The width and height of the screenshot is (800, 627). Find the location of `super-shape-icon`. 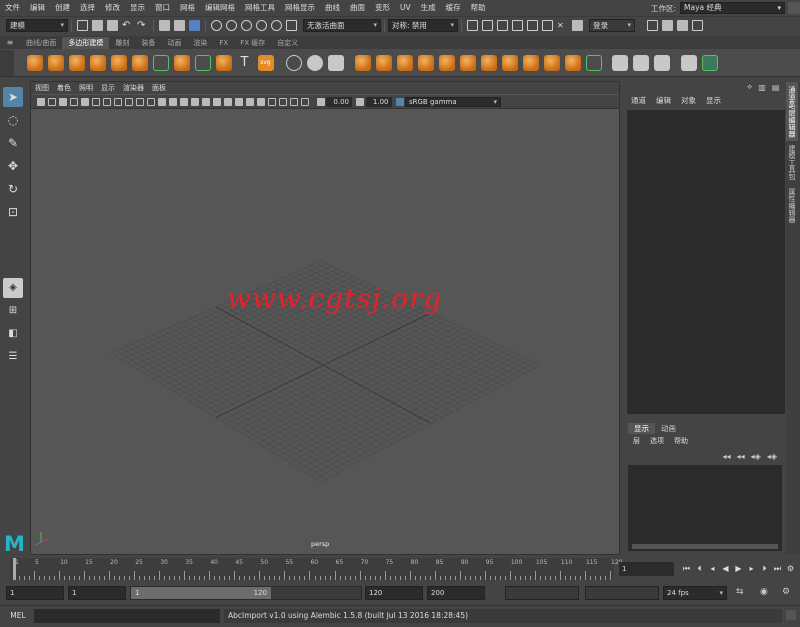

super-shape-icon is located at coordinates (223, 62).